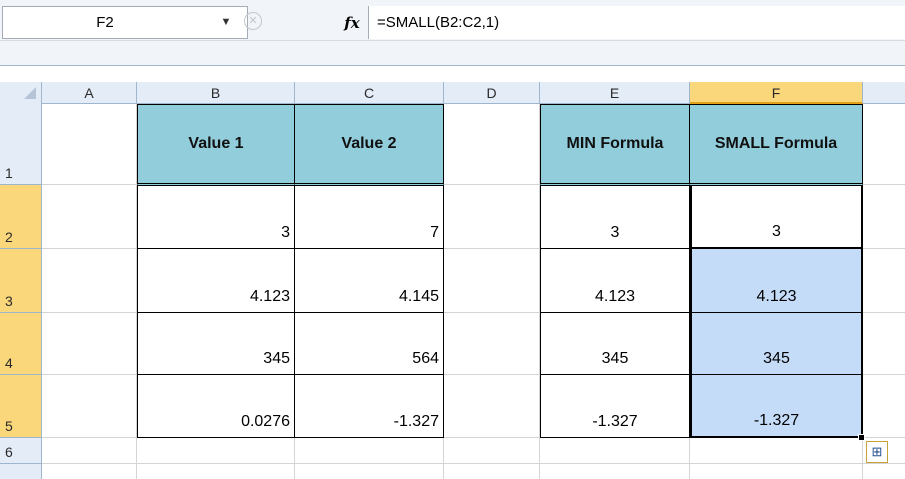  Describe the element at coordinates (21, 406) in the screenshot. I see `row-header-5: 5` at that location.